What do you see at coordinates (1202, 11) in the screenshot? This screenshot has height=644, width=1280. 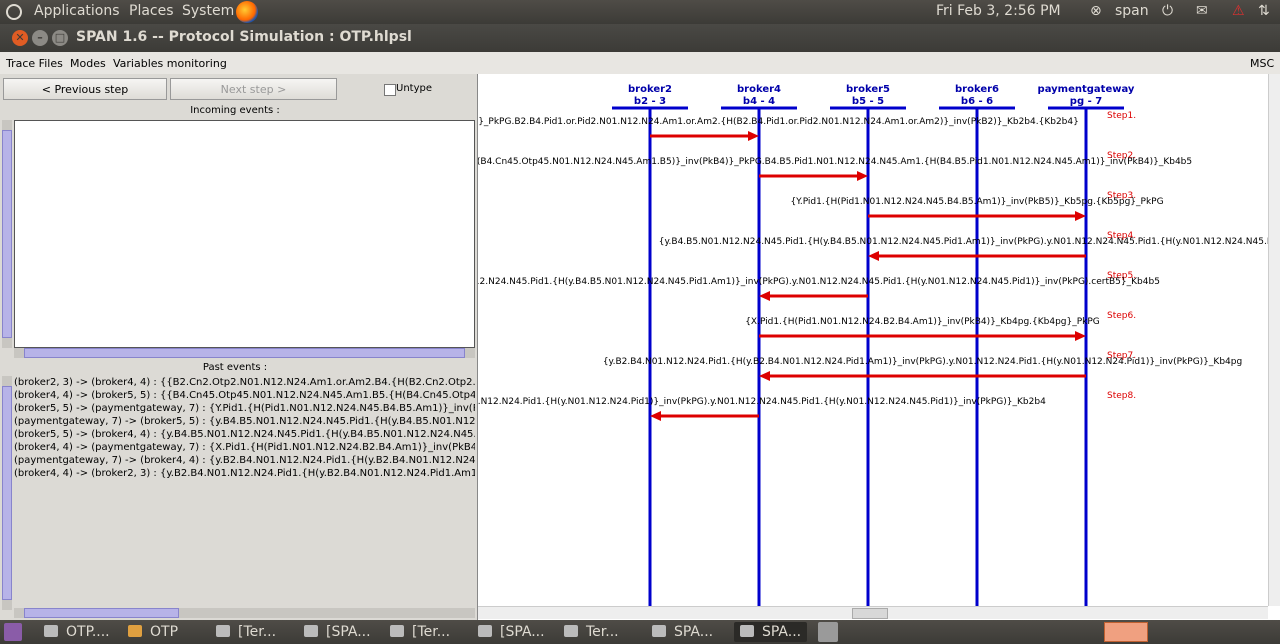 I see `mail-icon: ✉` at bounding box center [1202, 11].